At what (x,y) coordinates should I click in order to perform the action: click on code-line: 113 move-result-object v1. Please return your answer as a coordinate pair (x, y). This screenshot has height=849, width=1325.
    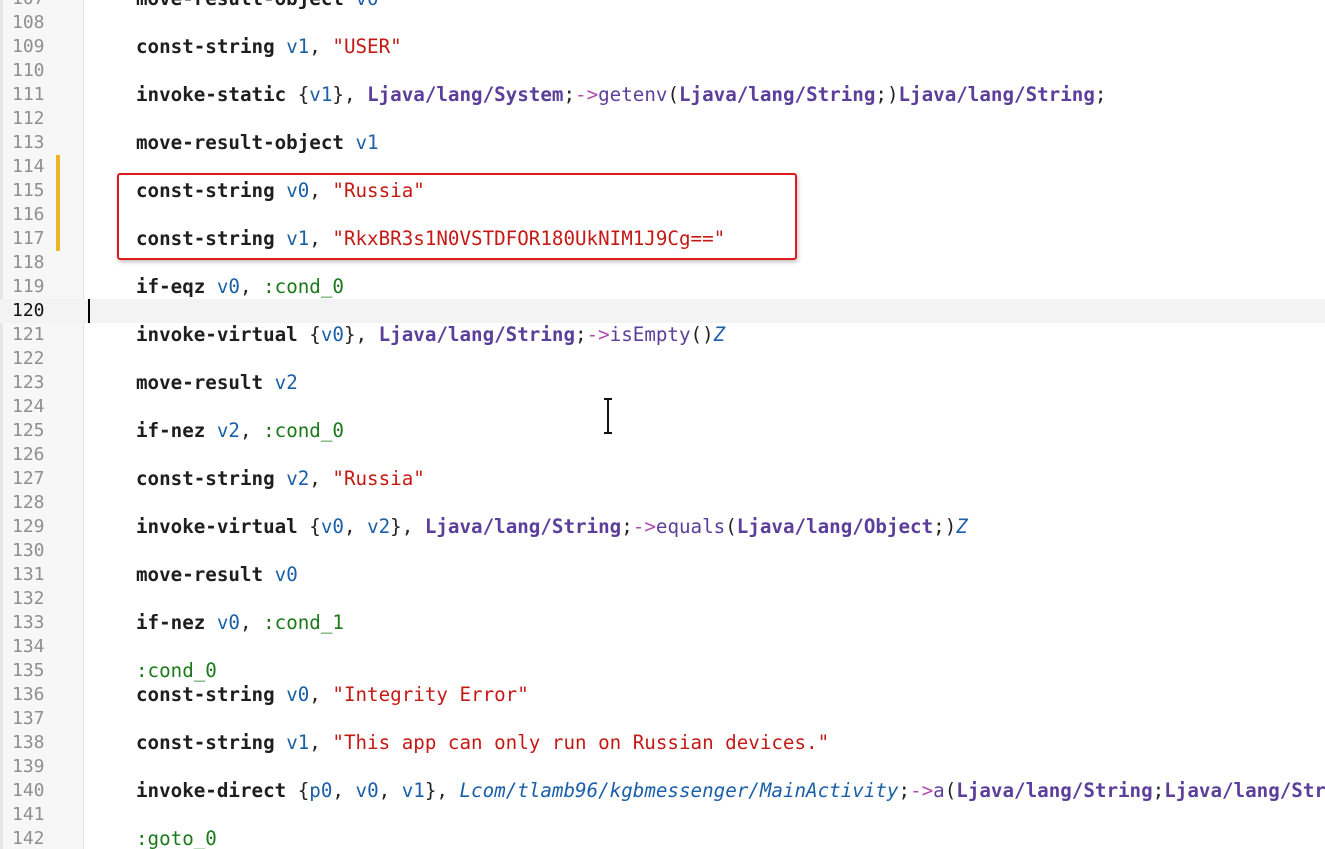
    Looking at the image, I should click on (662, 143).